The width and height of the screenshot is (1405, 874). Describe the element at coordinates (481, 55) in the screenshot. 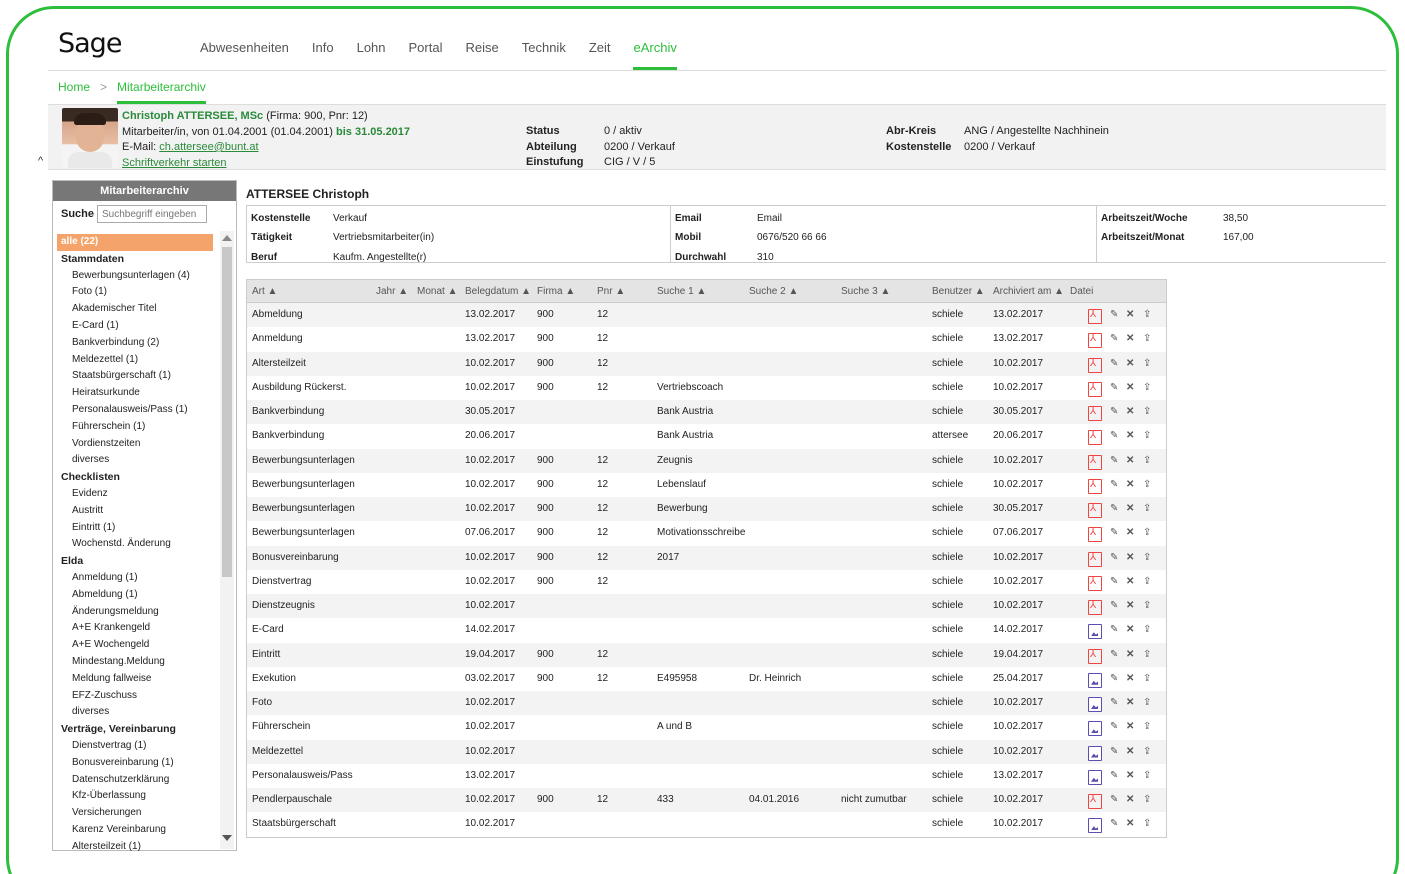

I see `tab-reise: Reise` at that location.